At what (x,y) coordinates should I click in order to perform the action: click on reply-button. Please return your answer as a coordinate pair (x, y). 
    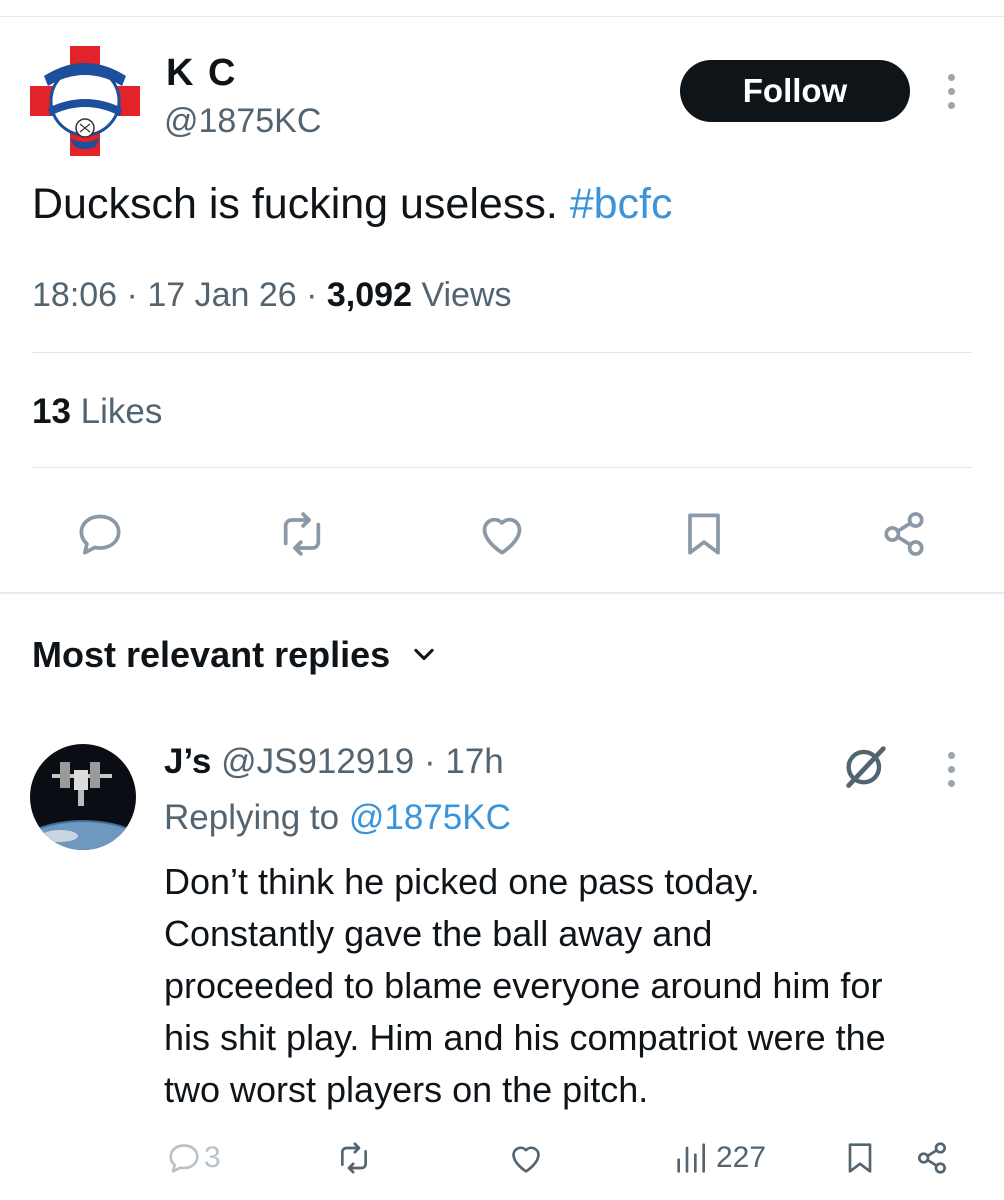
    Looking at the image, I should click on (100, 534).